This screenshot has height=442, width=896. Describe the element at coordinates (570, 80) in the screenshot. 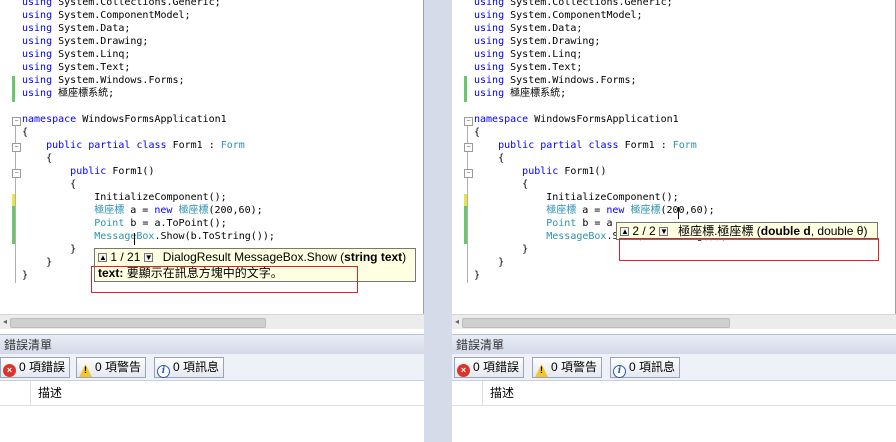

I see `code-token: System.Windows.Forms;` at that location.